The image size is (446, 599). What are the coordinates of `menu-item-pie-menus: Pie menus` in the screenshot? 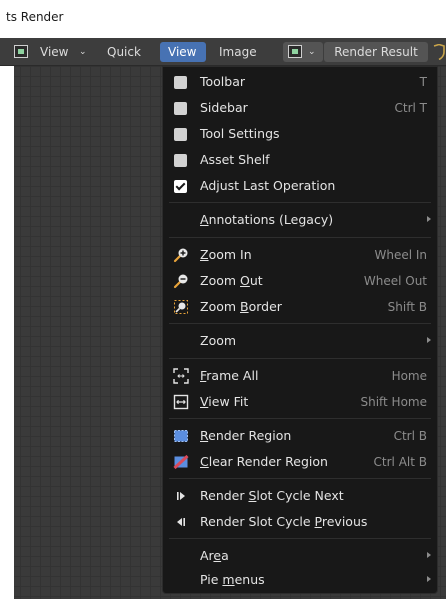 It's located at (300, 580).